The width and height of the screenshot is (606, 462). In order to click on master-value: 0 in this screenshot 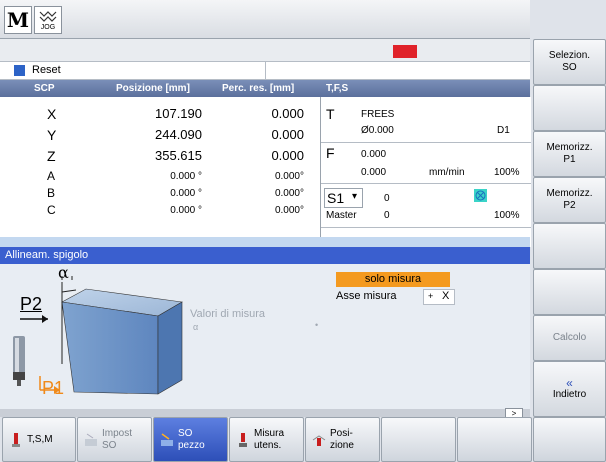, I will do `click(387, 215)`.